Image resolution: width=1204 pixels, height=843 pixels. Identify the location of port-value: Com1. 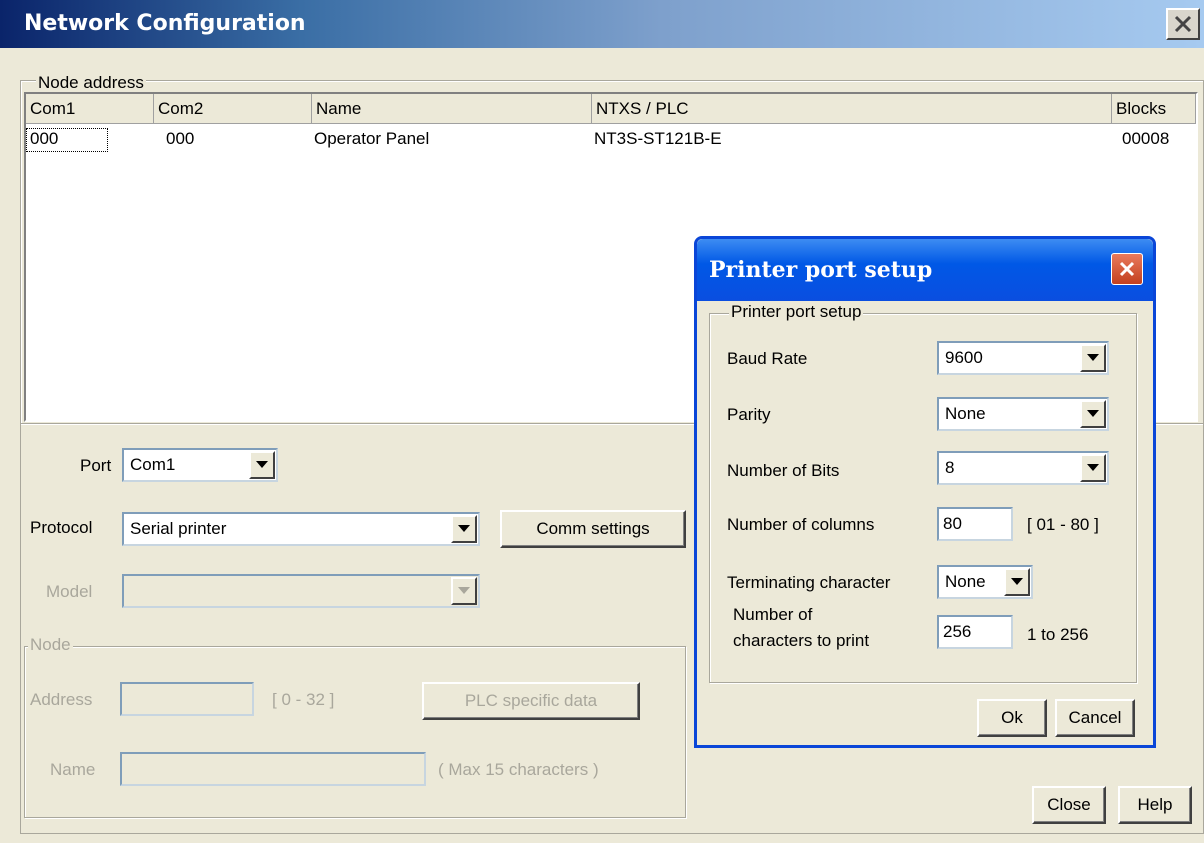
(153, 464).